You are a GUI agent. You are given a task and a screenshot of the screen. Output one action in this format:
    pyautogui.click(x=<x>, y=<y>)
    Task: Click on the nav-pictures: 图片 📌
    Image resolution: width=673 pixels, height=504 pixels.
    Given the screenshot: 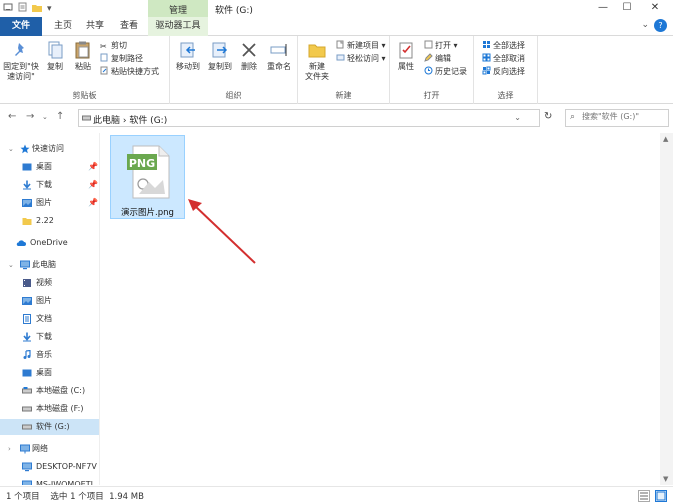 What is the action you would take?
    pyautogui.click(x=49, y=203)
    